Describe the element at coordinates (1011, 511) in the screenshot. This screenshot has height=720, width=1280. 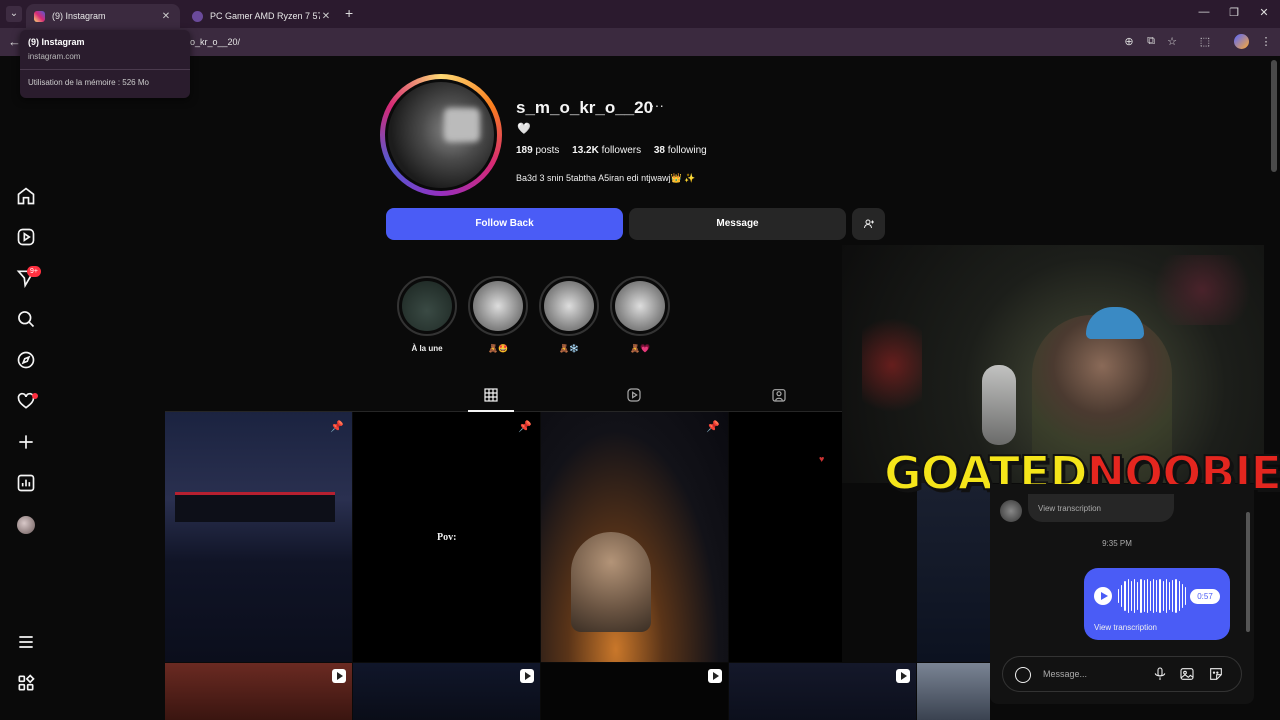
I see `sender-avatar` at that location.